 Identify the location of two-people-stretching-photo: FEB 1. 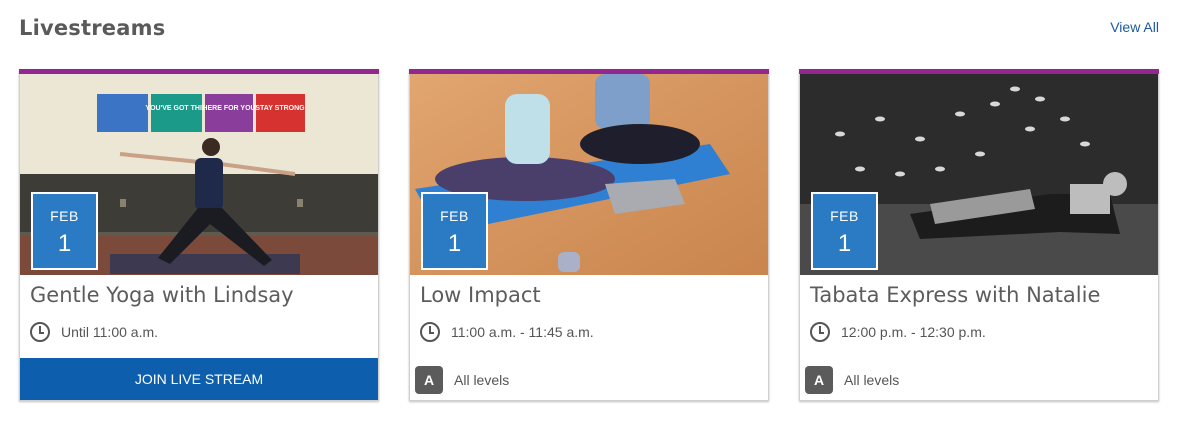
(589, 174).